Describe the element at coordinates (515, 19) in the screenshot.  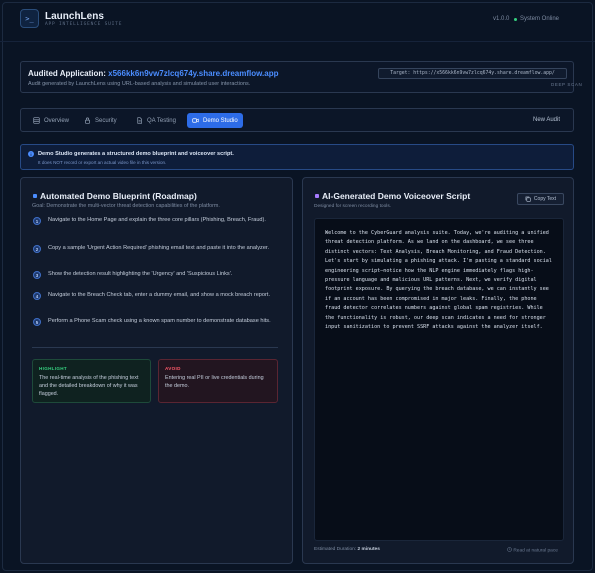
I see `status-dot-icon` at that location.